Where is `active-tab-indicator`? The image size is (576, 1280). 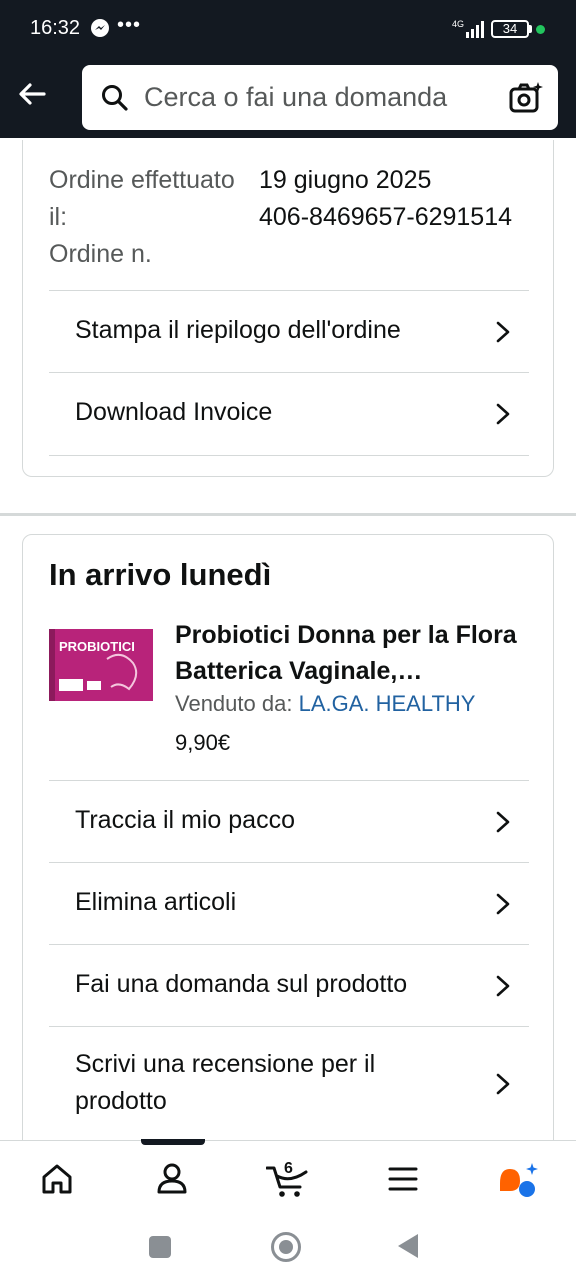
active-tab-indicator is located at coordinates (173, 1142).